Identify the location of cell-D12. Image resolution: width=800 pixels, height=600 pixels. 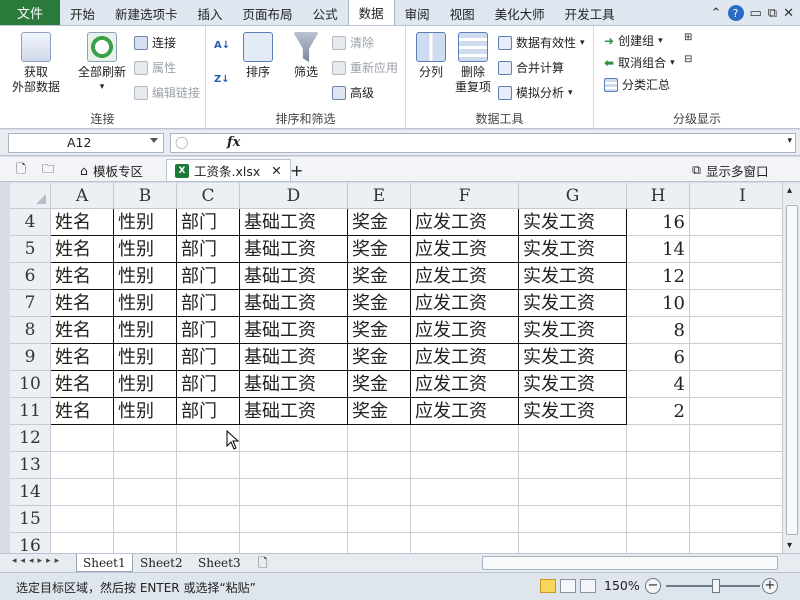
(294, 438).